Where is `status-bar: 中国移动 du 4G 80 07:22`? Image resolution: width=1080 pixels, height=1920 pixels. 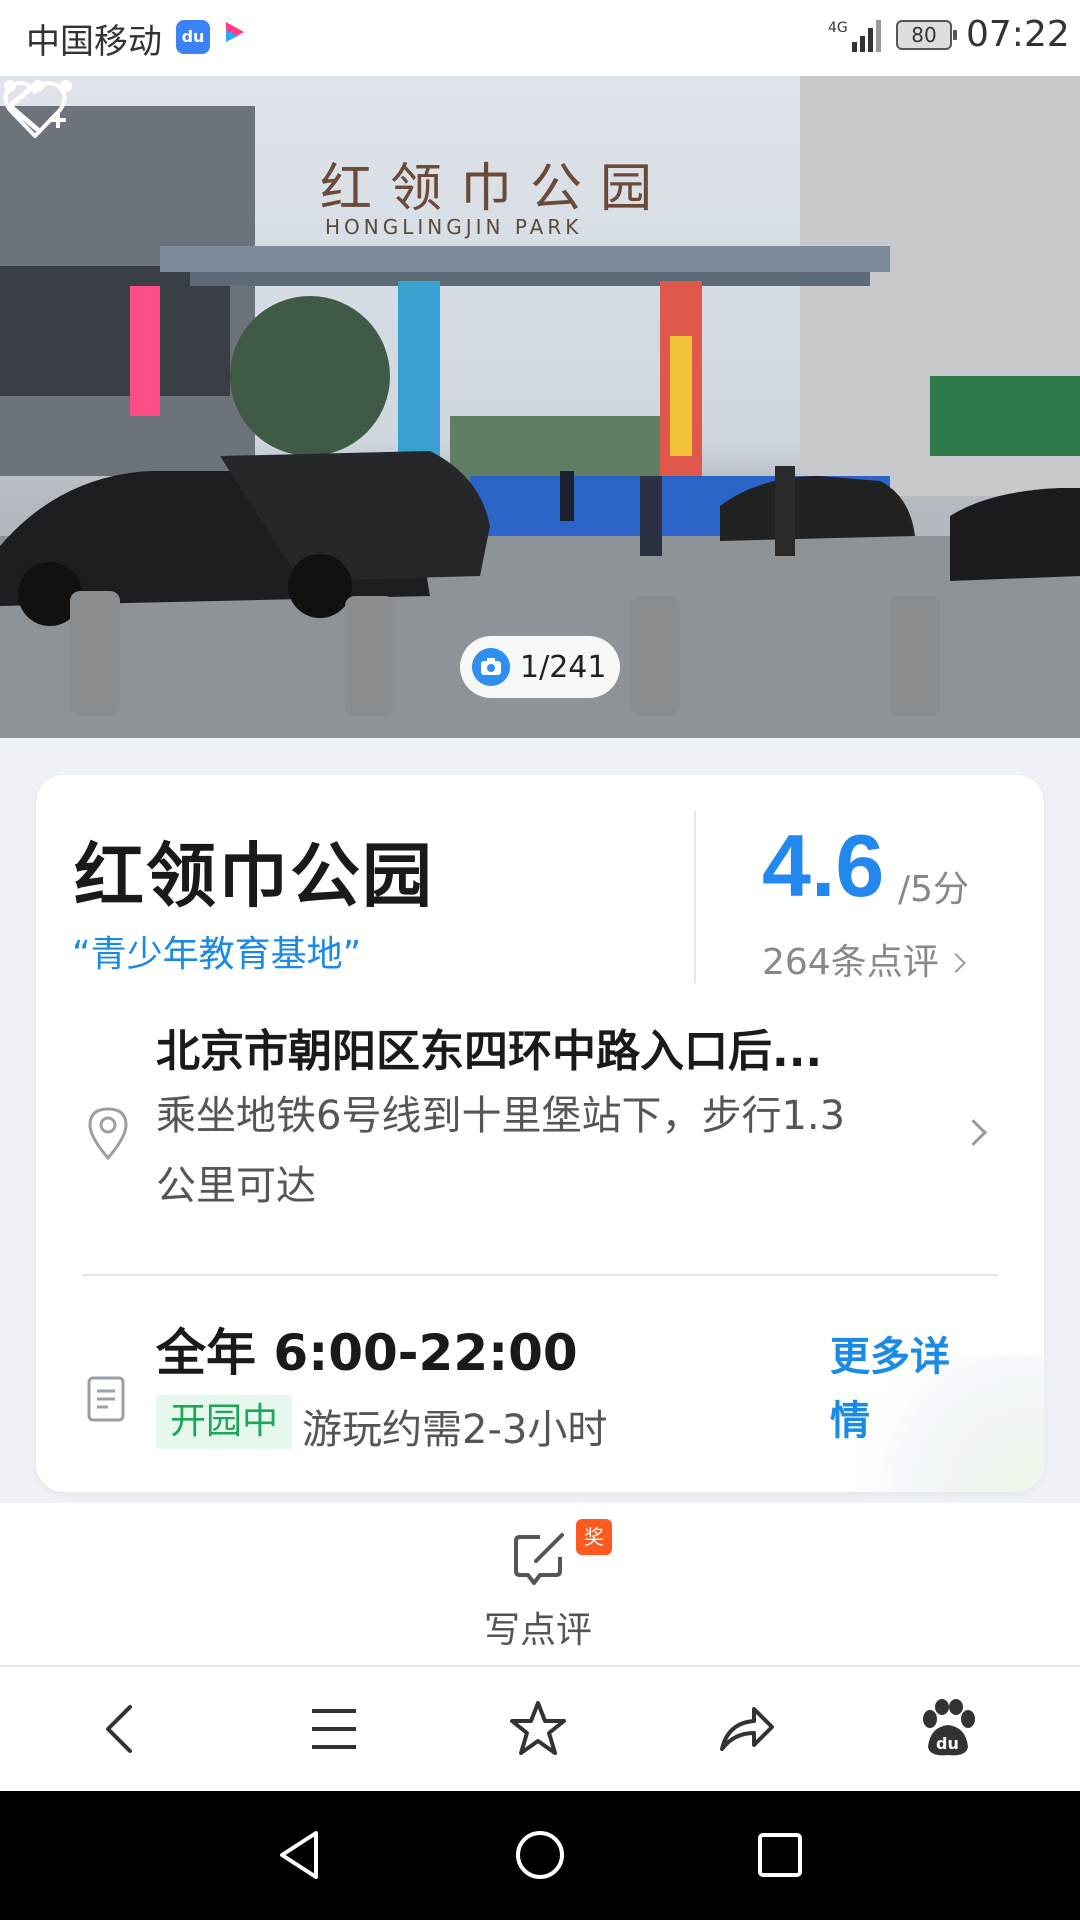 status-bar: 中国移动 du 4G 80 07:22 is located at coordinates (540, 38).